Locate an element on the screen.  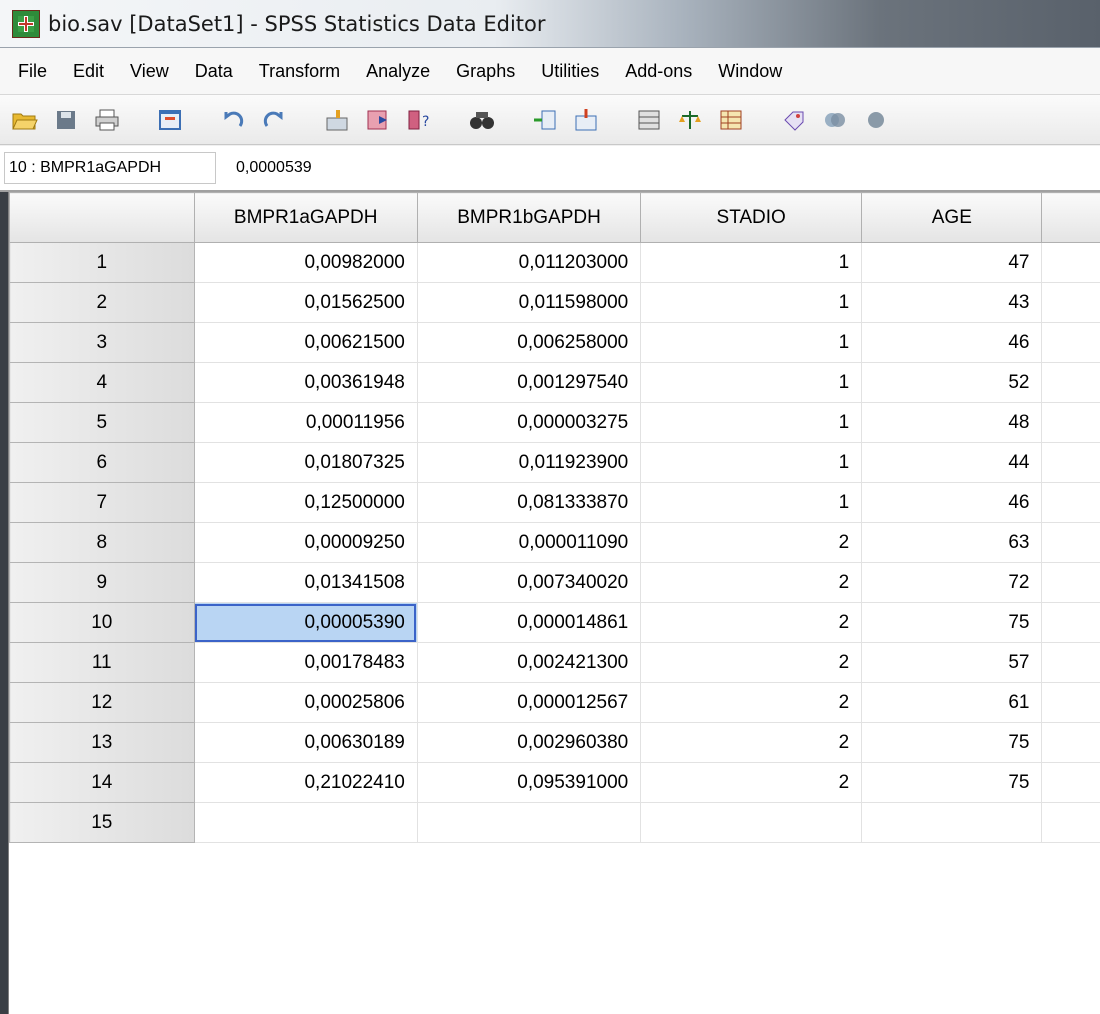
undo-icon is located at coordinates (233, 120).